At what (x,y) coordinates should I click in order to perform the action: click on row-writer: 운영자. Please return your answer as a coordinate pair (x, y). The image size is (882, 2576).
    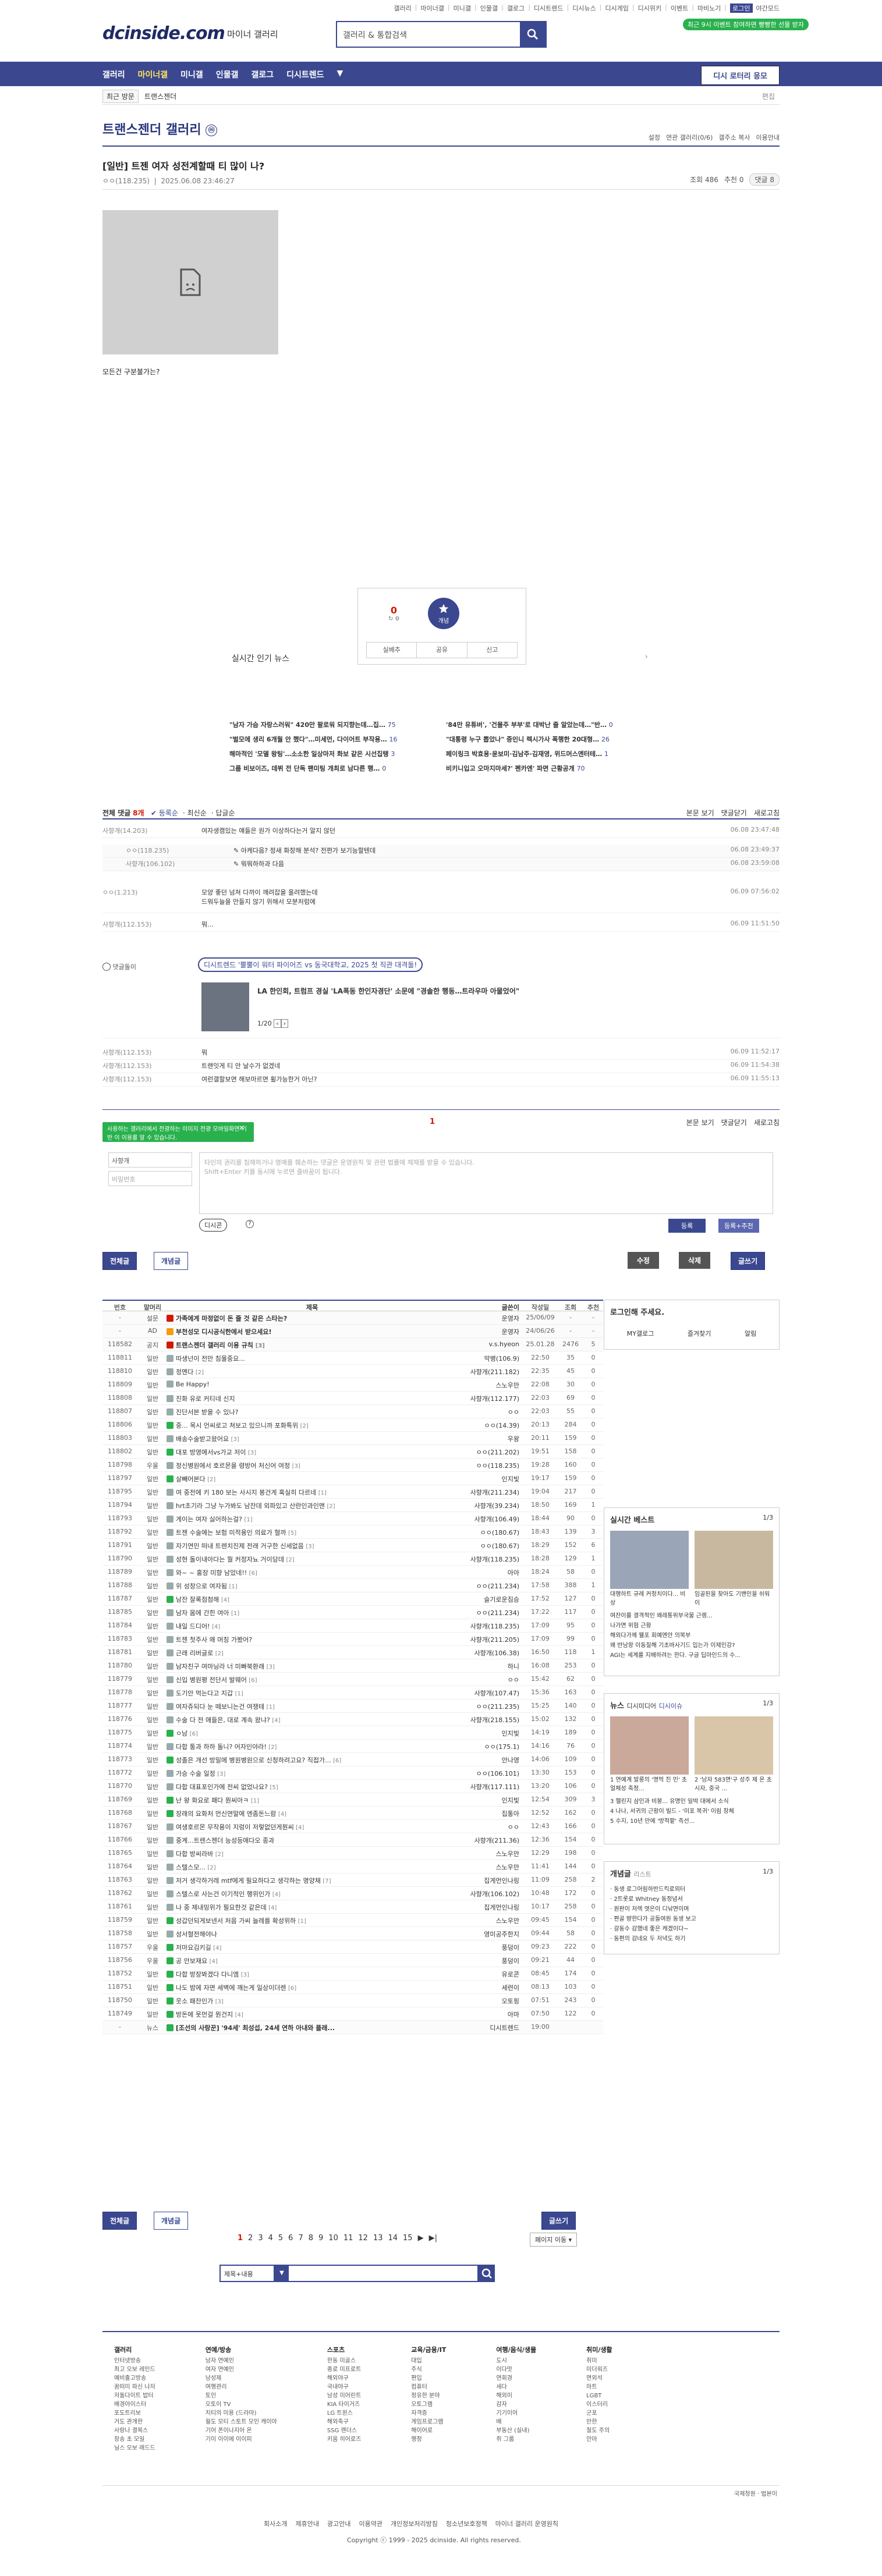
    Looking at the image, I should click on (490, 1332).